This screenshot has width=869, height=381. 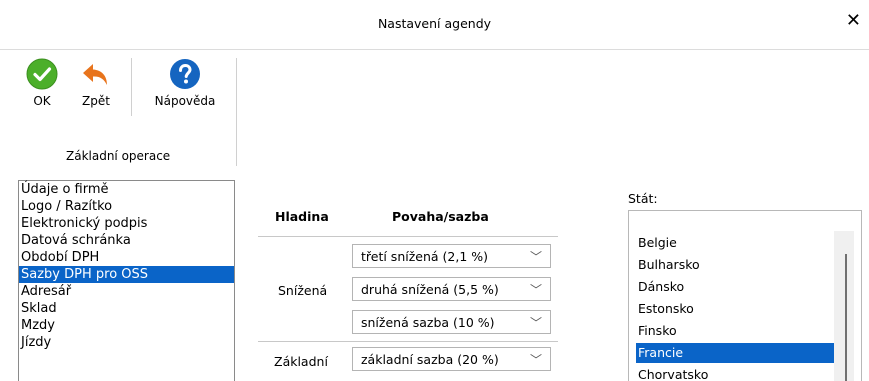 I want to click on column-header-level: Hladina, so click(x=302, y=216).